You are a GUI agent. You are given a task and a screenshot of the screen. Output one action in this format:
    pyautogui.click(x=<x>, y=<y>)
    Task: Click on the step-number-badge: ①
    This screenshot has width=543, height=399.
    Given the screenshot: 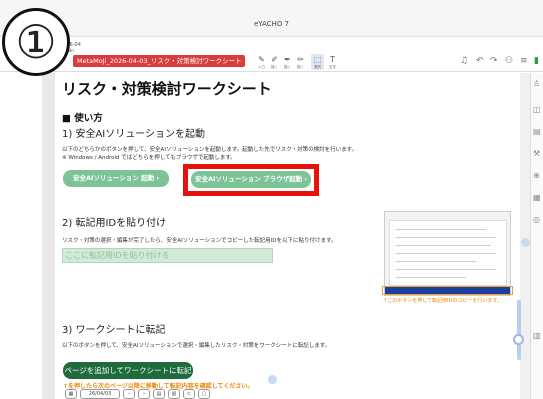 What is the action you would take?
    pyautogui.click(x=36, y=42)
    